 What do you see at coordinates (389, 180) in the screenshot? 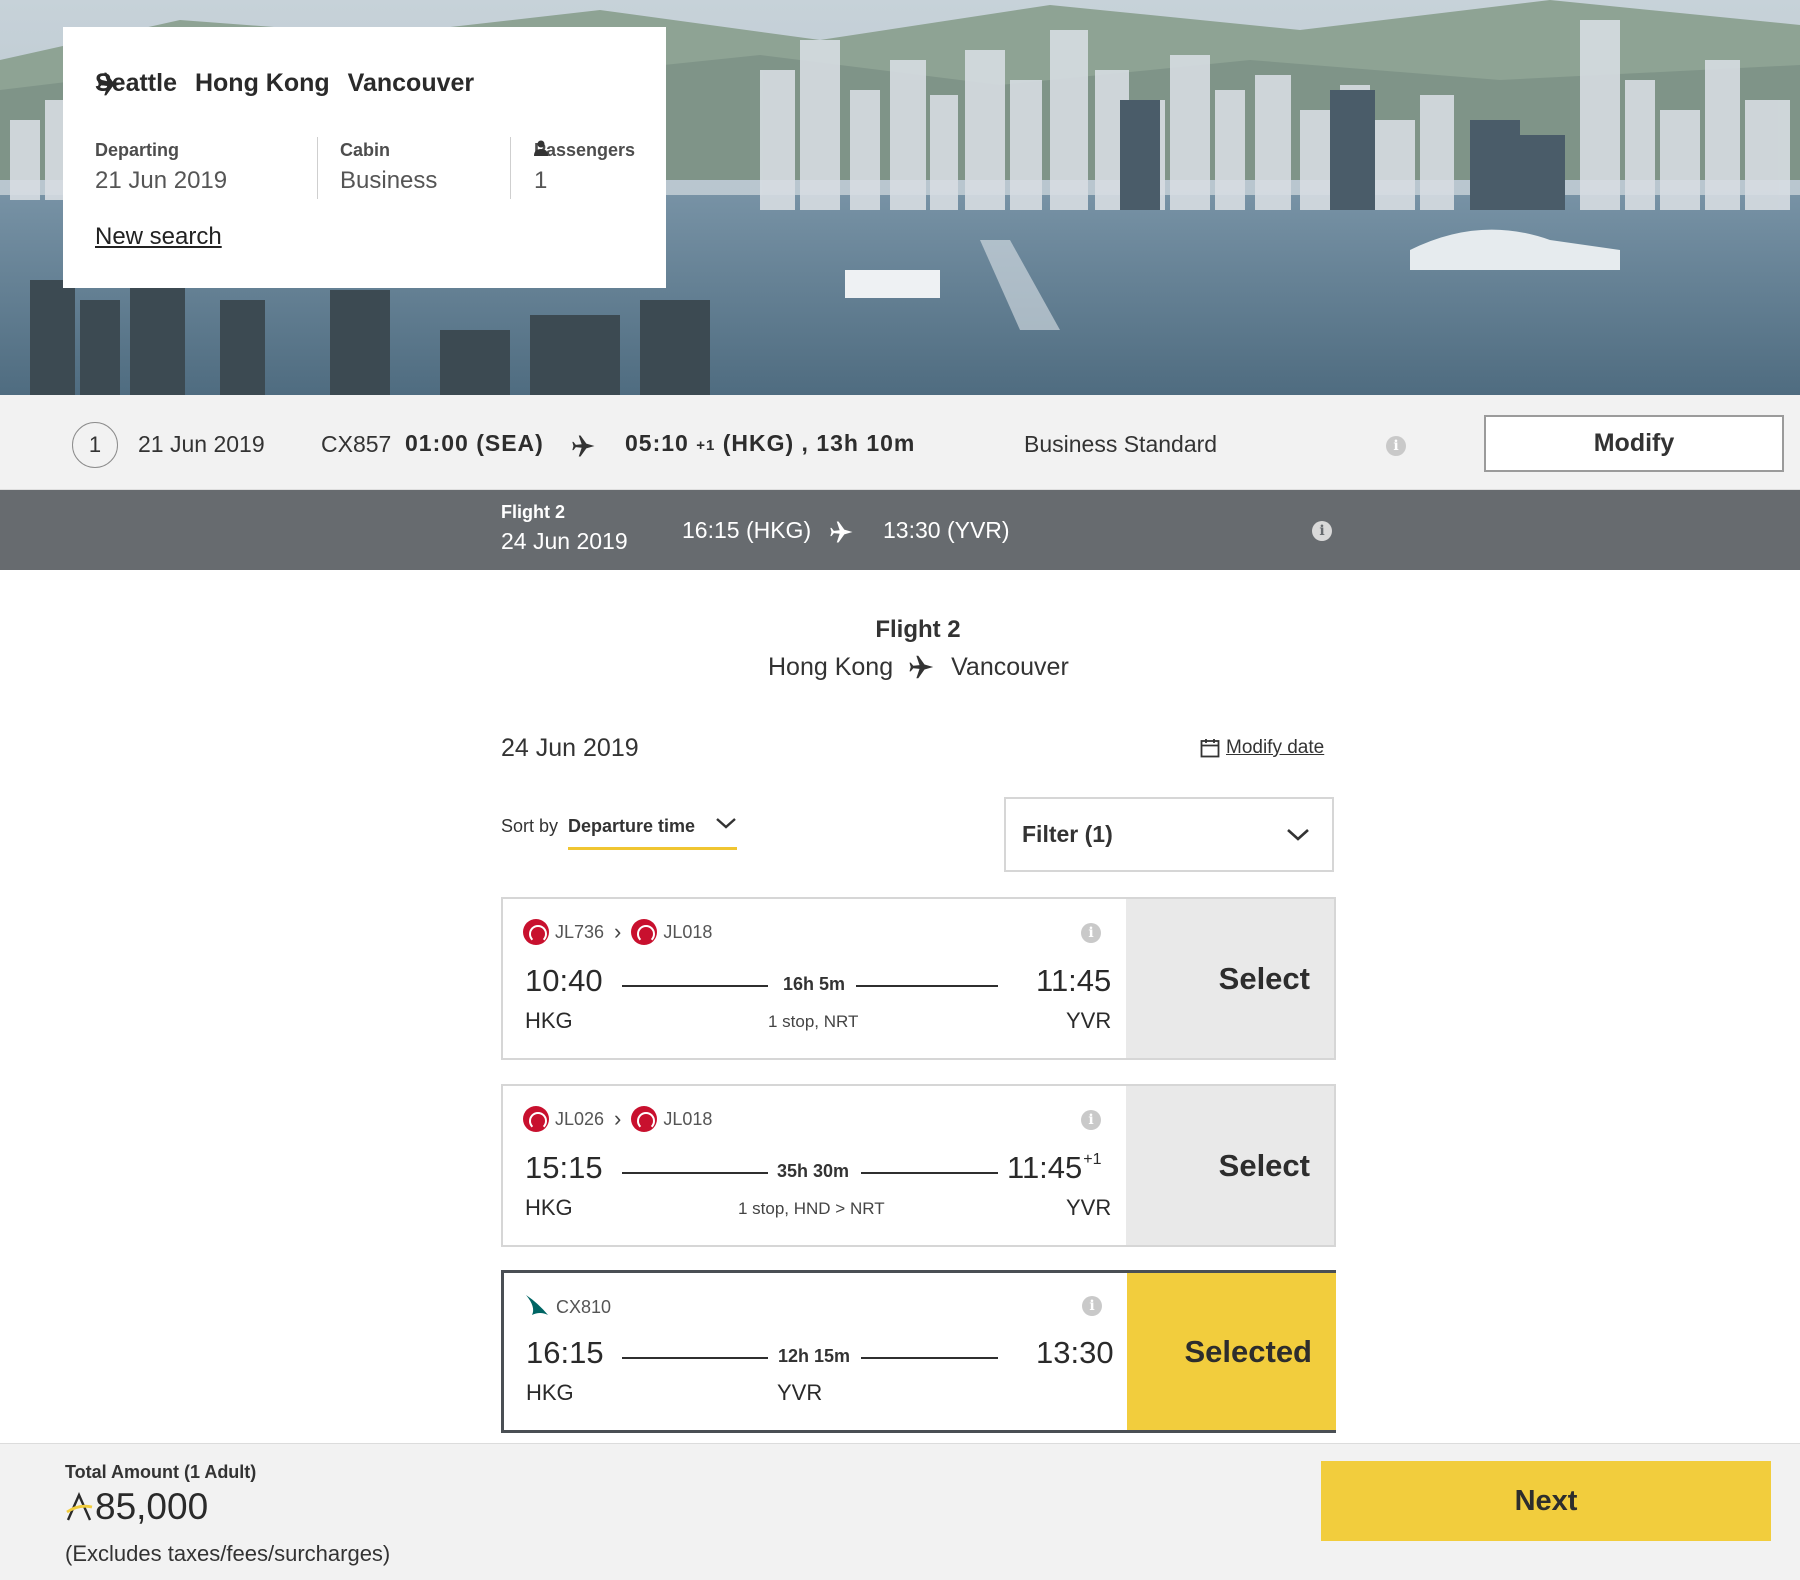
I see `cabin-value: Business` at bounding box center [389, 180].